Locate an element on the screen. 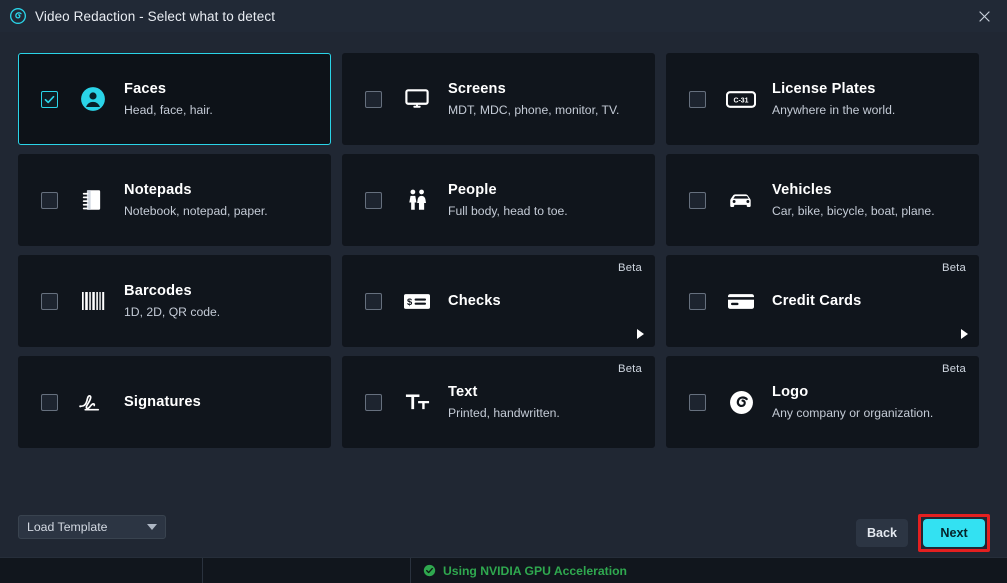 This screenshot has width=1007, height=583. card-text-faces: Faces Head, face, hair. is located at coordinates (168, 99).